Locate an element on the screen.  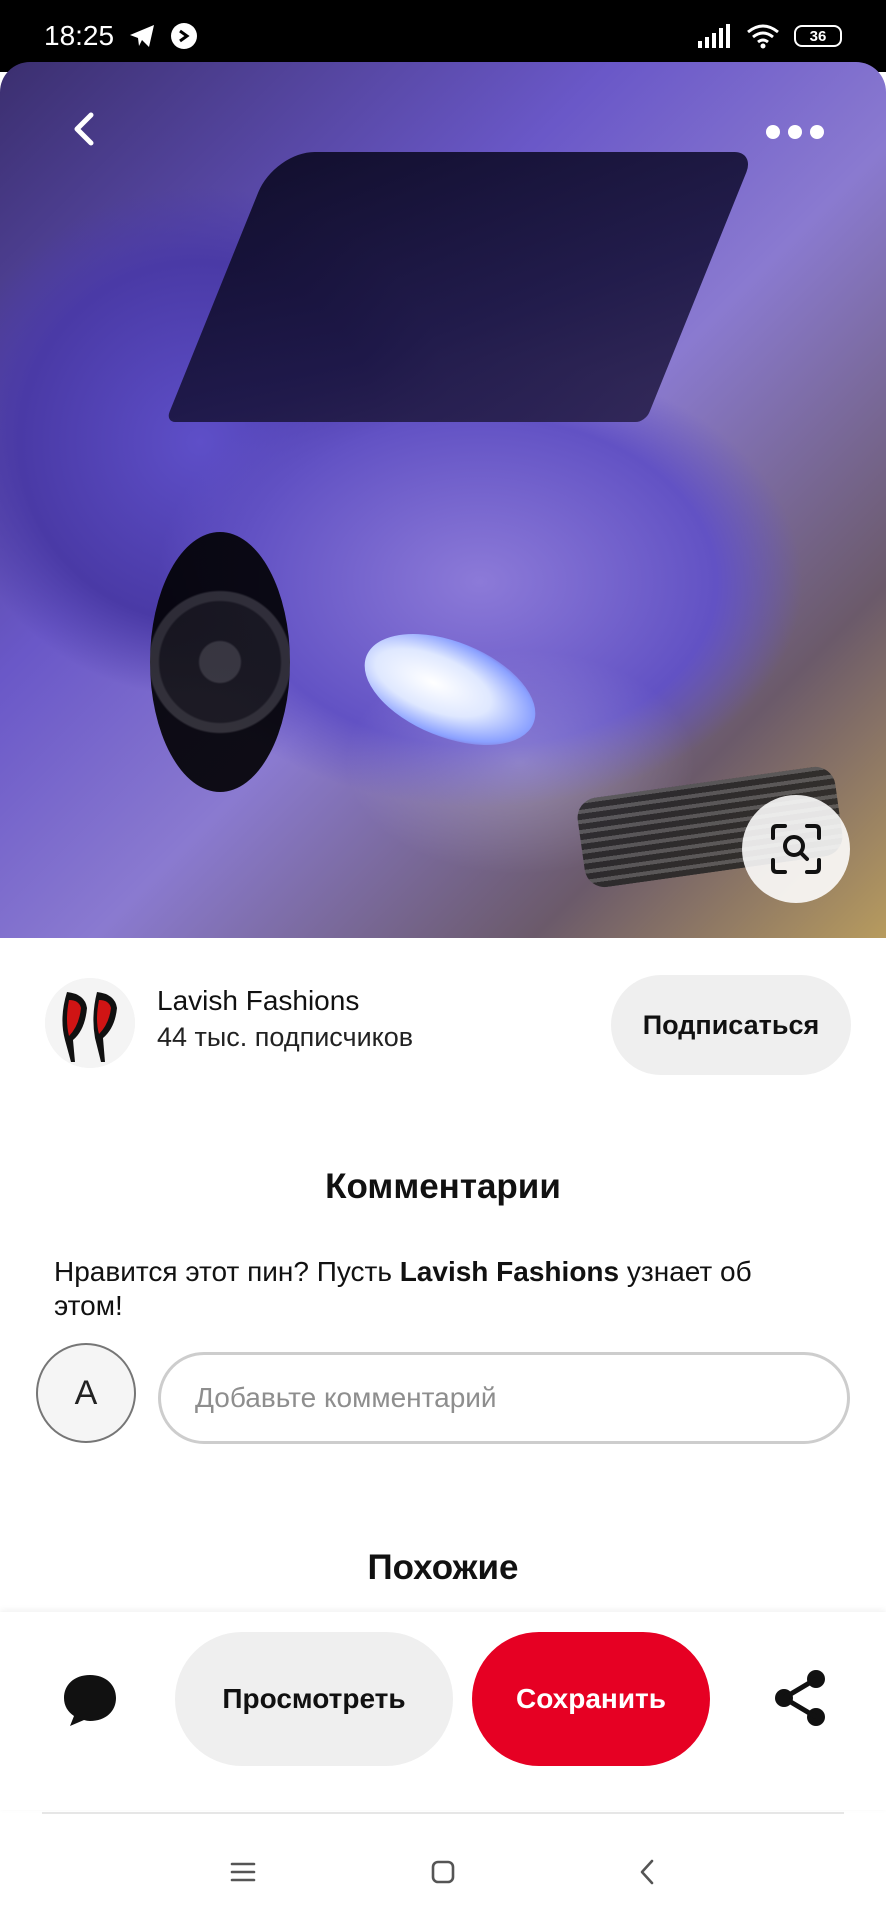
wifi-icon is located at coordinates (763, 36).